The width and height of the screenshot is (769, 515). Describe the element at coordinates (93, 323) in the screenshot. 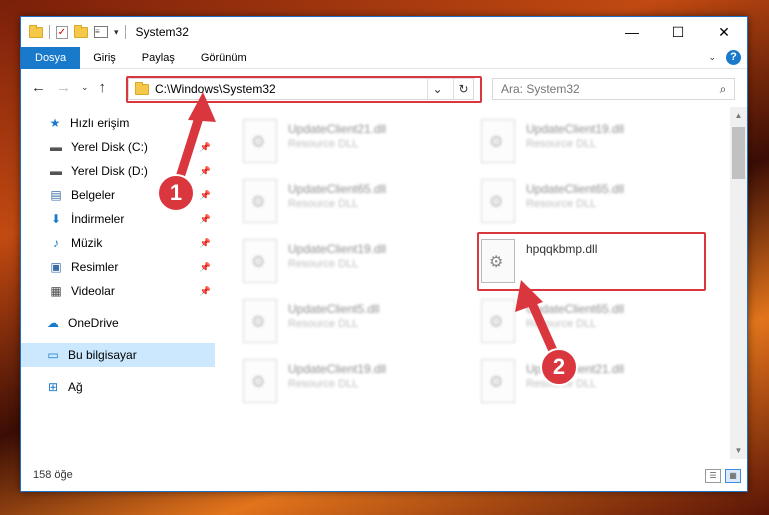

I see `sidebar-item-label: OneDrive` at that location.